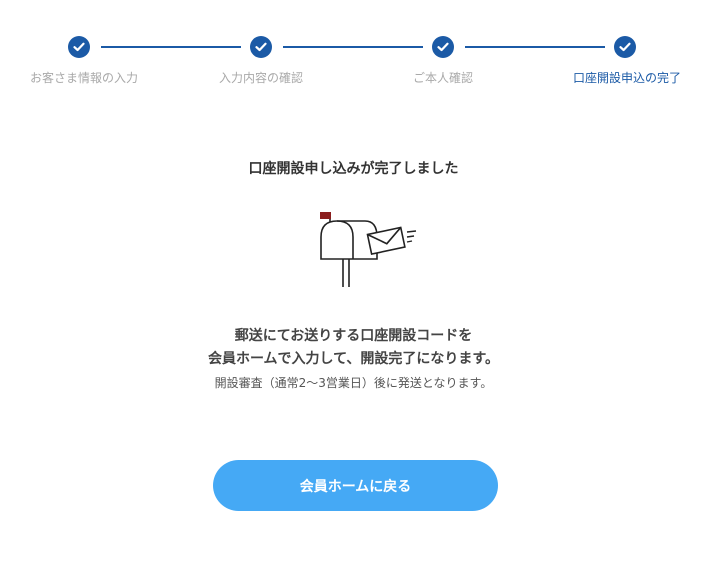 The width and height of the screenshot is (707, 562). What do you see at coordinates (260, 78) in the screenshot?
I see `step-2-label: 入力内容の確認` at bounding box center [260, 78].